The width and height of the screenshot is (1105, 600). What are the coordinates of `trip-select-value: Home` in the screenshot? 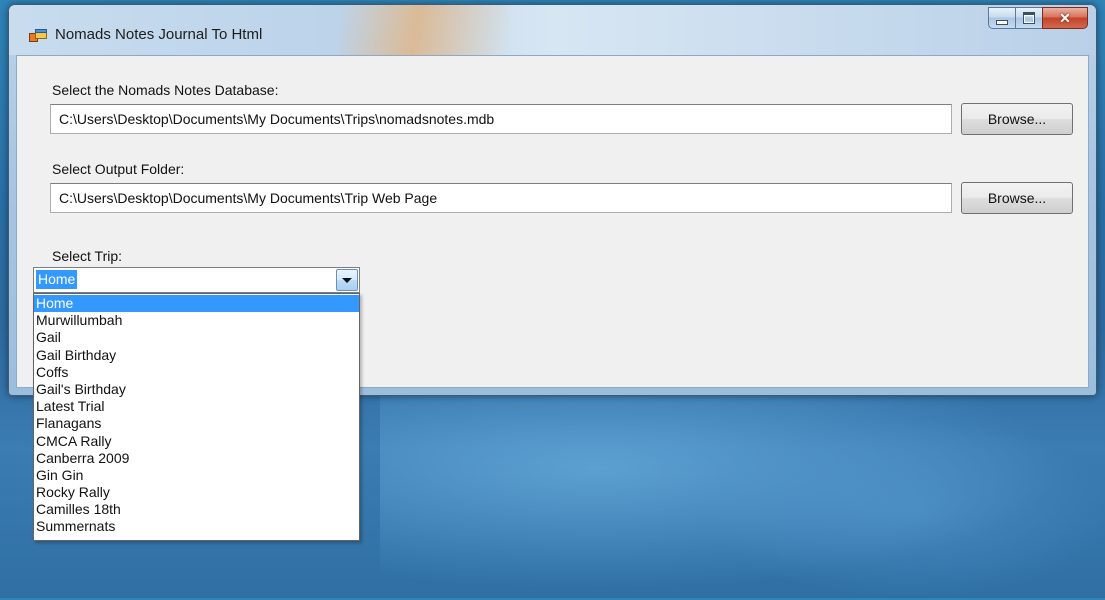 It's located at (57, 279).